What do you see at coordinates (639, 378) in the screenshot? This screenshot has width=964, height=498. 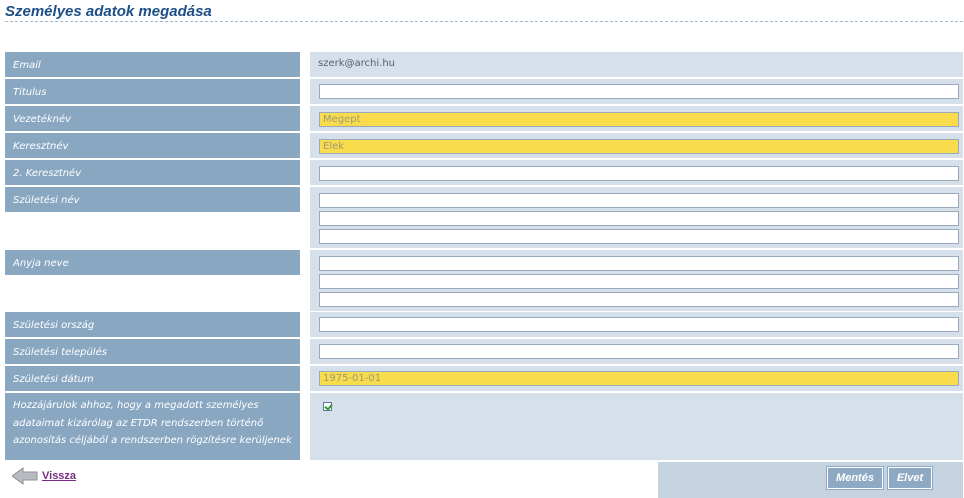 I see `szuletesi-datum-input: 1975-01-01` at bounding box center [639, 378].